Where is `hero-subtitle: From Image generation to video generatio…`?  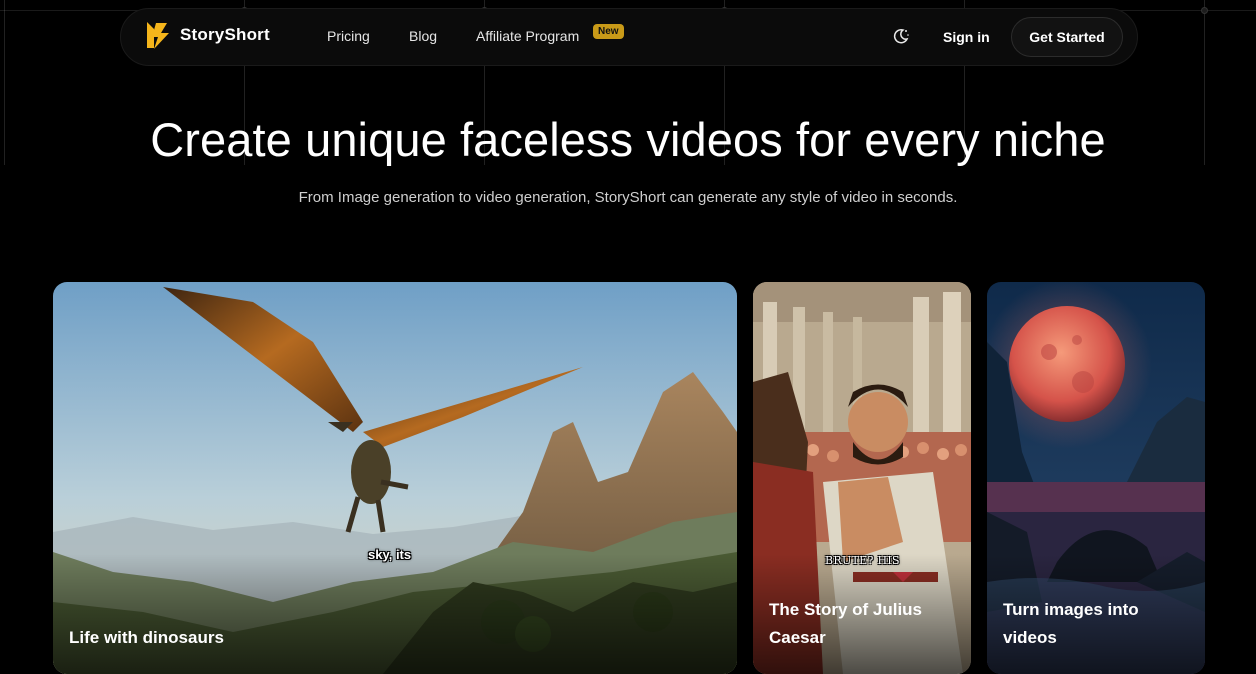
hero-subtitle: From Image generation to video generatio… is located at coordinates (628, 197).